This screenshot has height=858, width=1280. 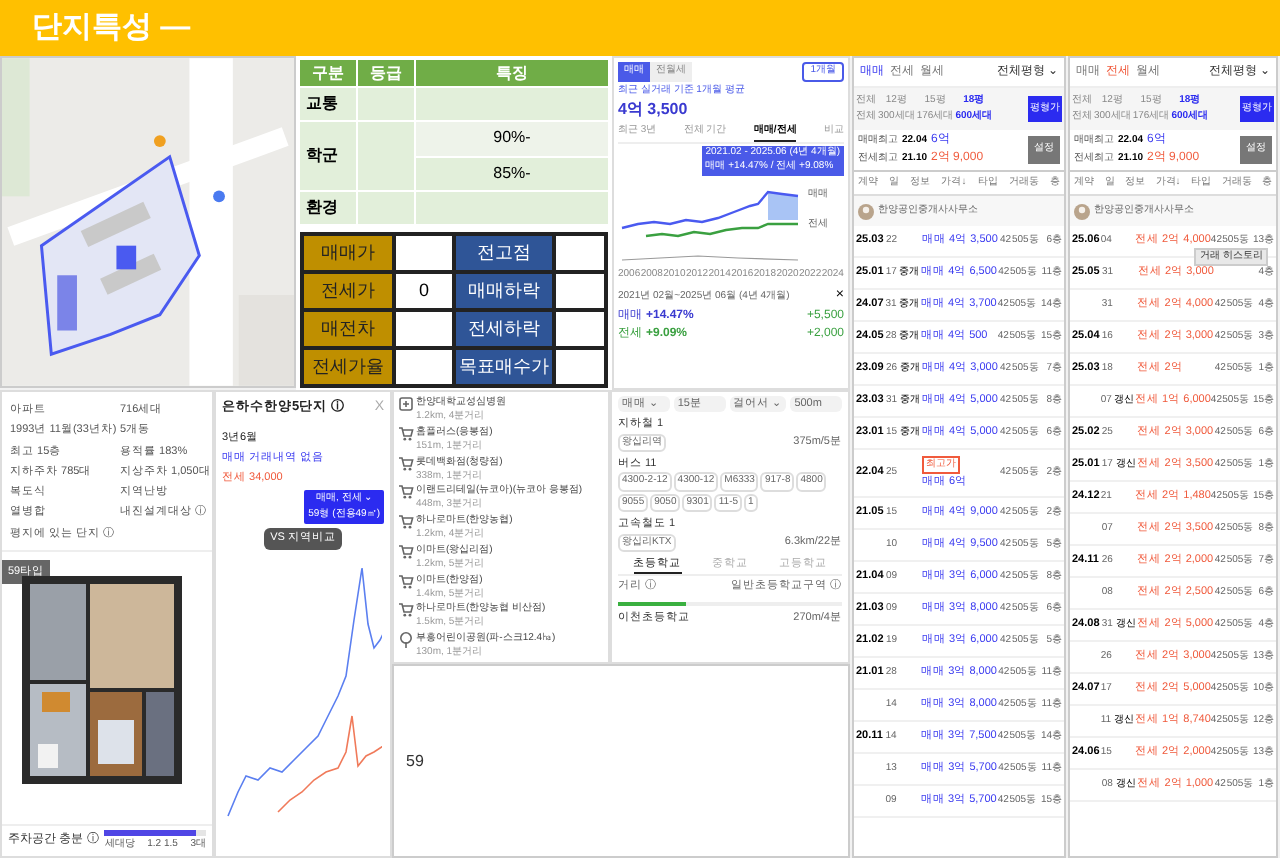 I want to click on table-cell: 85%-, so click(x=512, y=173).